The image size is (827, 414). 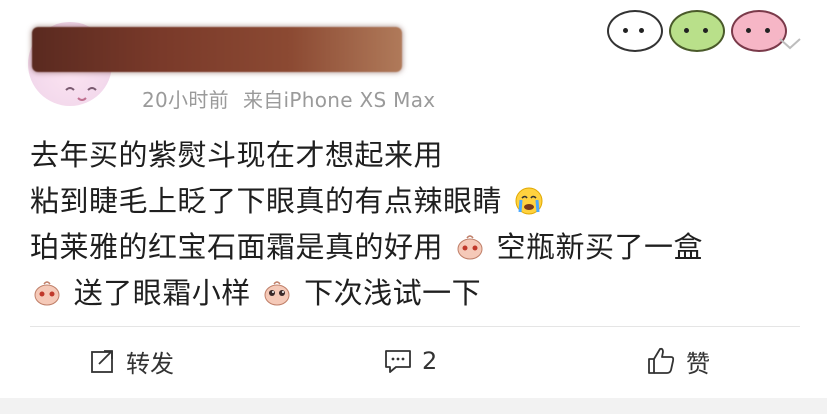 I want to click on post-source: 来自iPhone XS Max, so click(x=339, y=100).